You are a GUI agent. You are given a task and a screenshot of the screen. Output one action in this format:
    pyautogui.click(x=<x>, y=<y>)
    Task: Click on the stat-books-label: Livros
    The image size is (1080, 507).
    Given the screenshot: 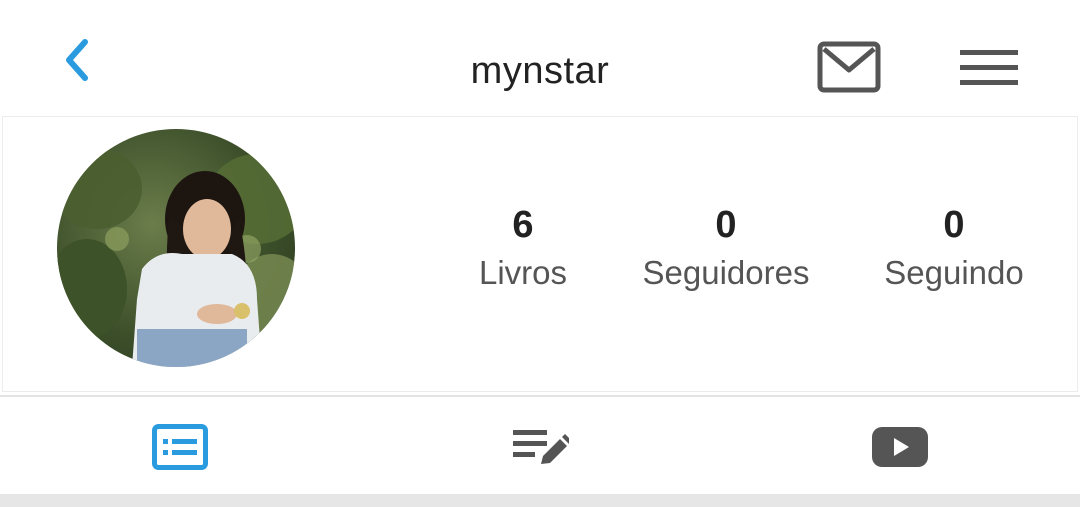 What is the action you would take?
    pyautogui.click(x=523, y=272)
    